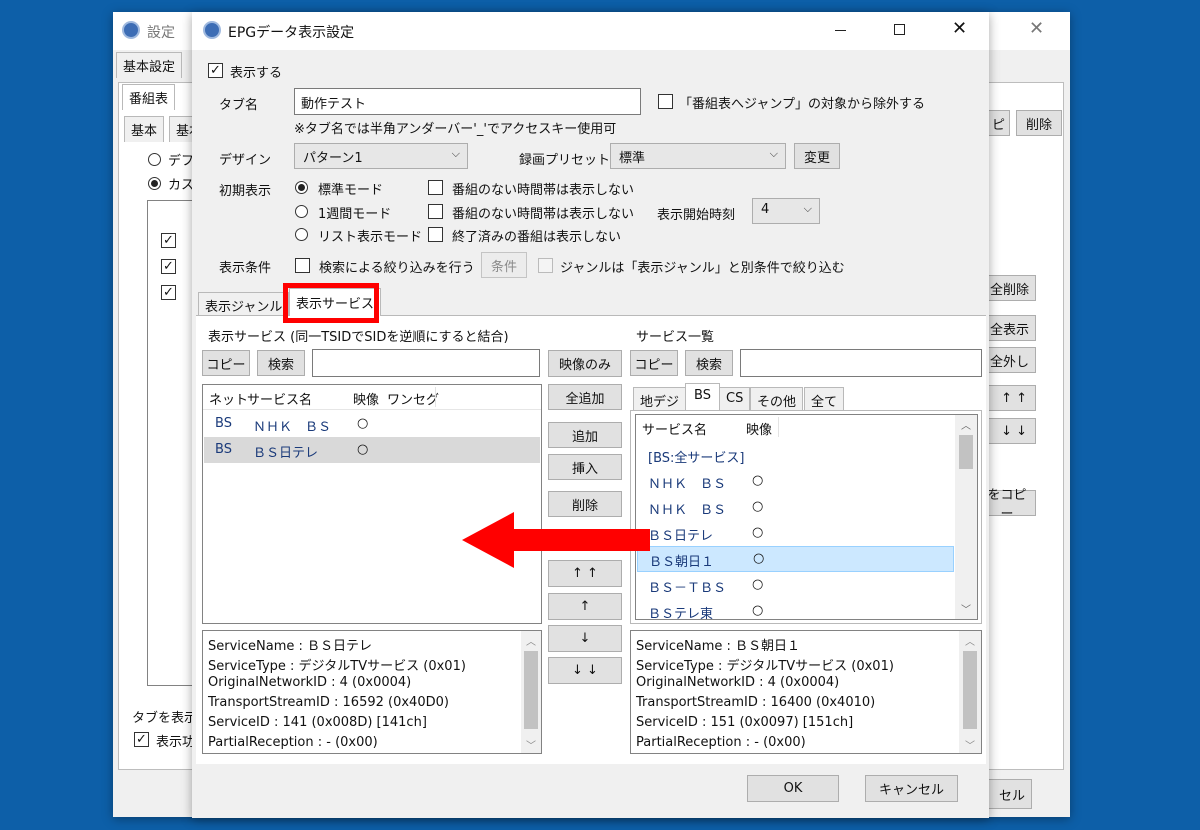 The height and width of the screenshot is (830, 1200). I want to click on left-col-name: サービス名, so click(279, 398).